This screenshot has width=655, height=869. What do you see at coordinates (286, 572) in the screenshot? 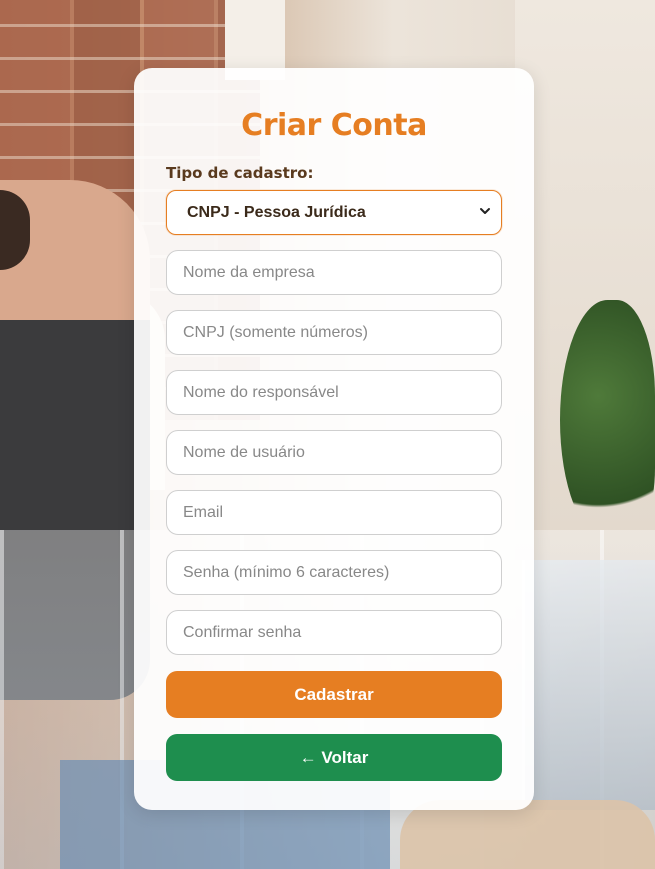
I see `password-placeholder: Senha (mínimo 6 caracteres)` at bounding box center [286, 572].